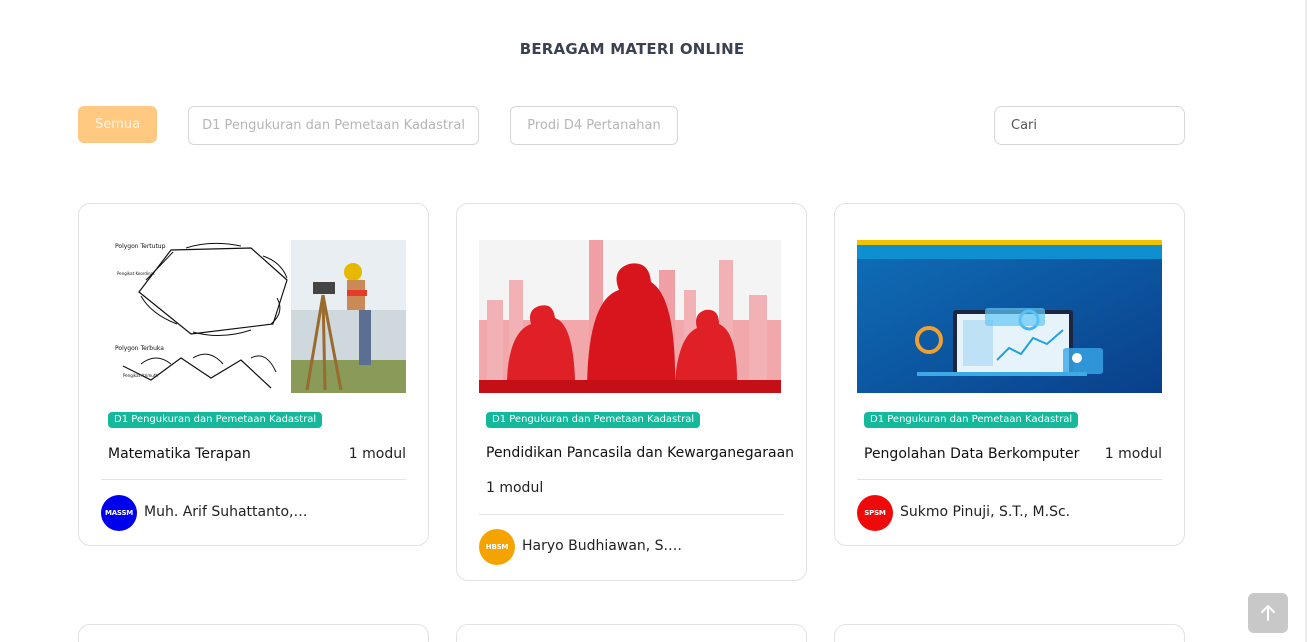 This screenshot has height=642, width=1307. Describe the element at coordinates (632, 49) in the screenshot. I see `page-title: BERAGAM MATERI ONLINE` at that location.